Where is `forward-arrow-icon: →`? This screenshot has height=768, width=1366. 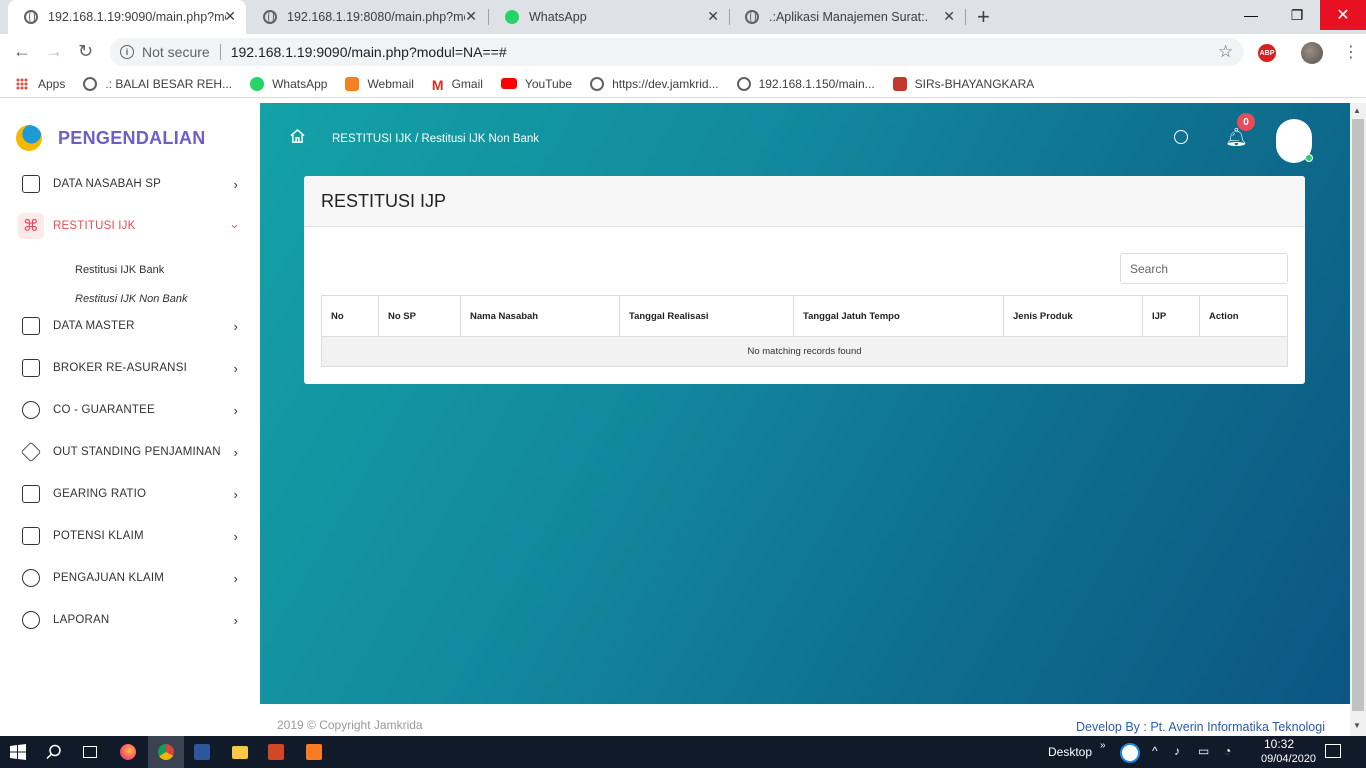
forward-arrow-icon: → is located at coordinates (54, 51).